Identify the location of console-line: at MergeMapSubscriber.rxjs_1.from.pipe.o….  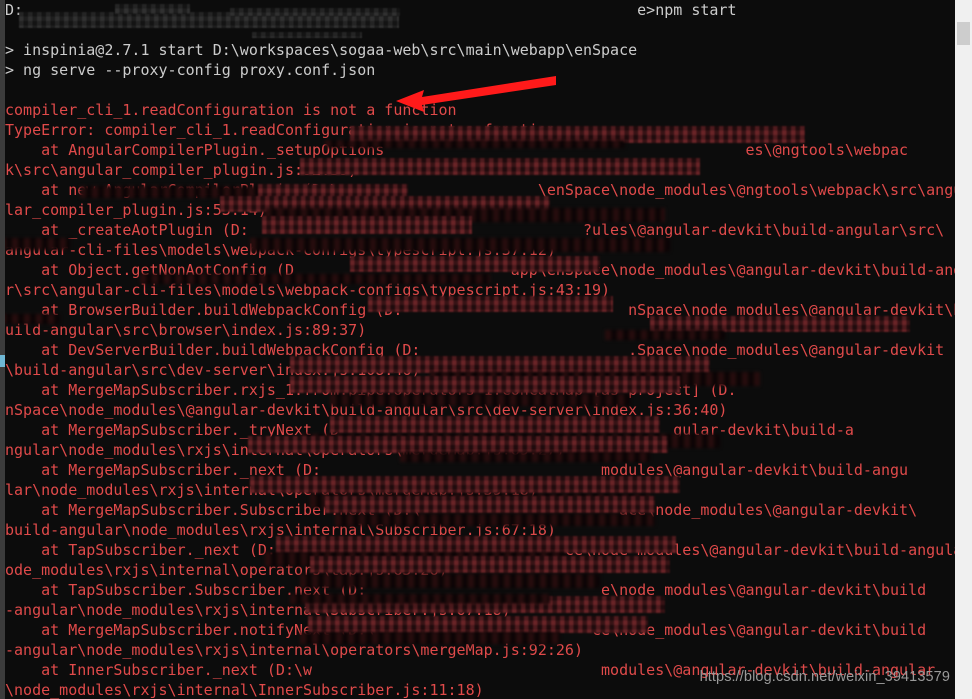
(389, 390).